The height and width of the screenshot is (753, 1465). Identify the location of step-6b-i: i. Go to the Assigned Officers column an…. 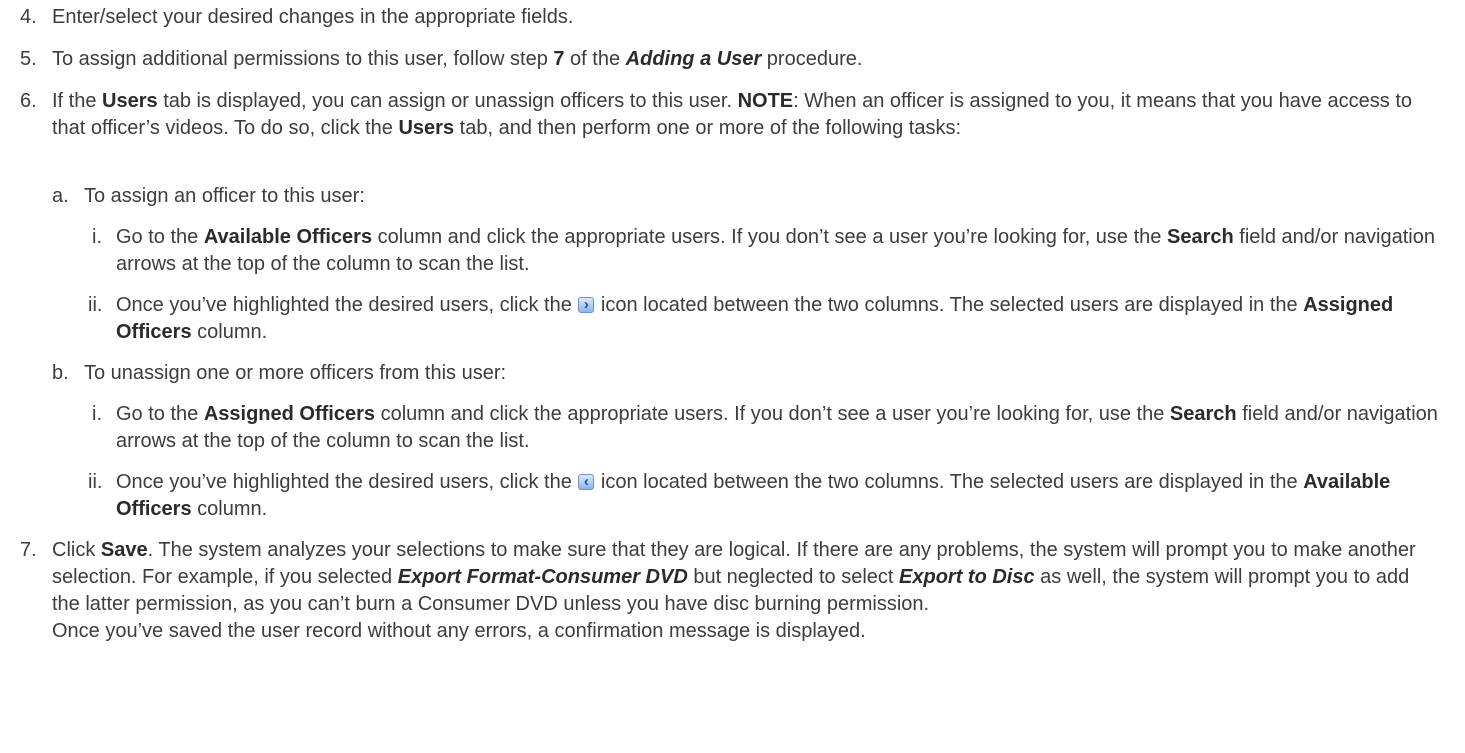
(767, 428).